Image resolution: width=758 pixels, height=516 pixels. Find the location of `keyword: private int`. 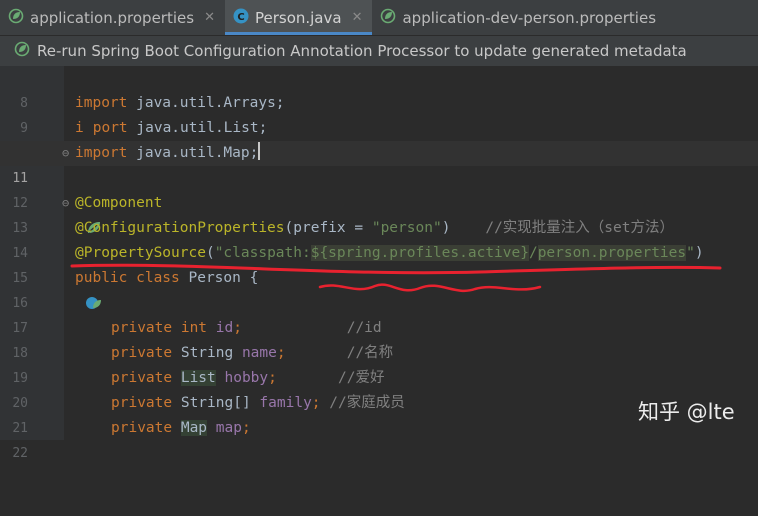

keyword: private int is located at coordinates (159, 328).